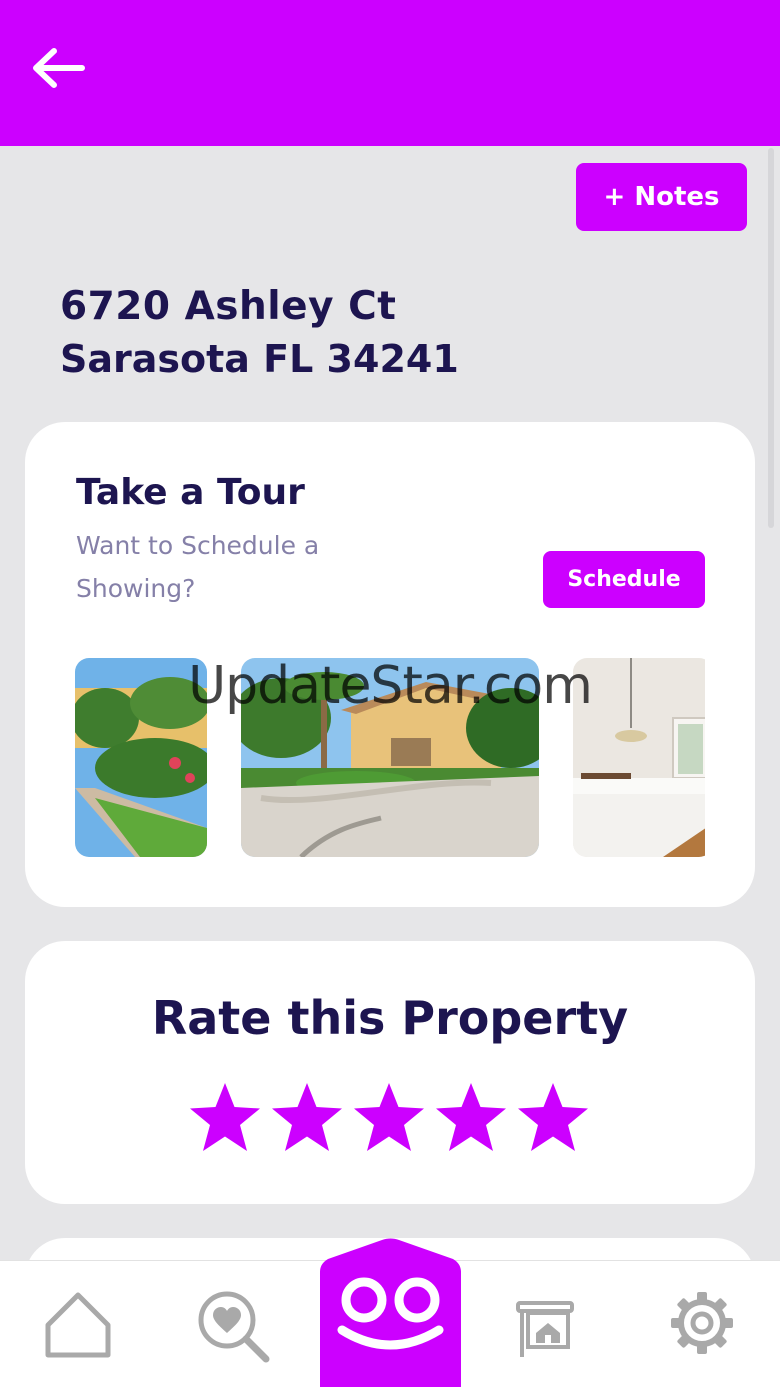 This screenshot has width=780, height=1387. Describe the element at coordinates (390, 73) in the screenshot. I see `top-app-bar` at that location.